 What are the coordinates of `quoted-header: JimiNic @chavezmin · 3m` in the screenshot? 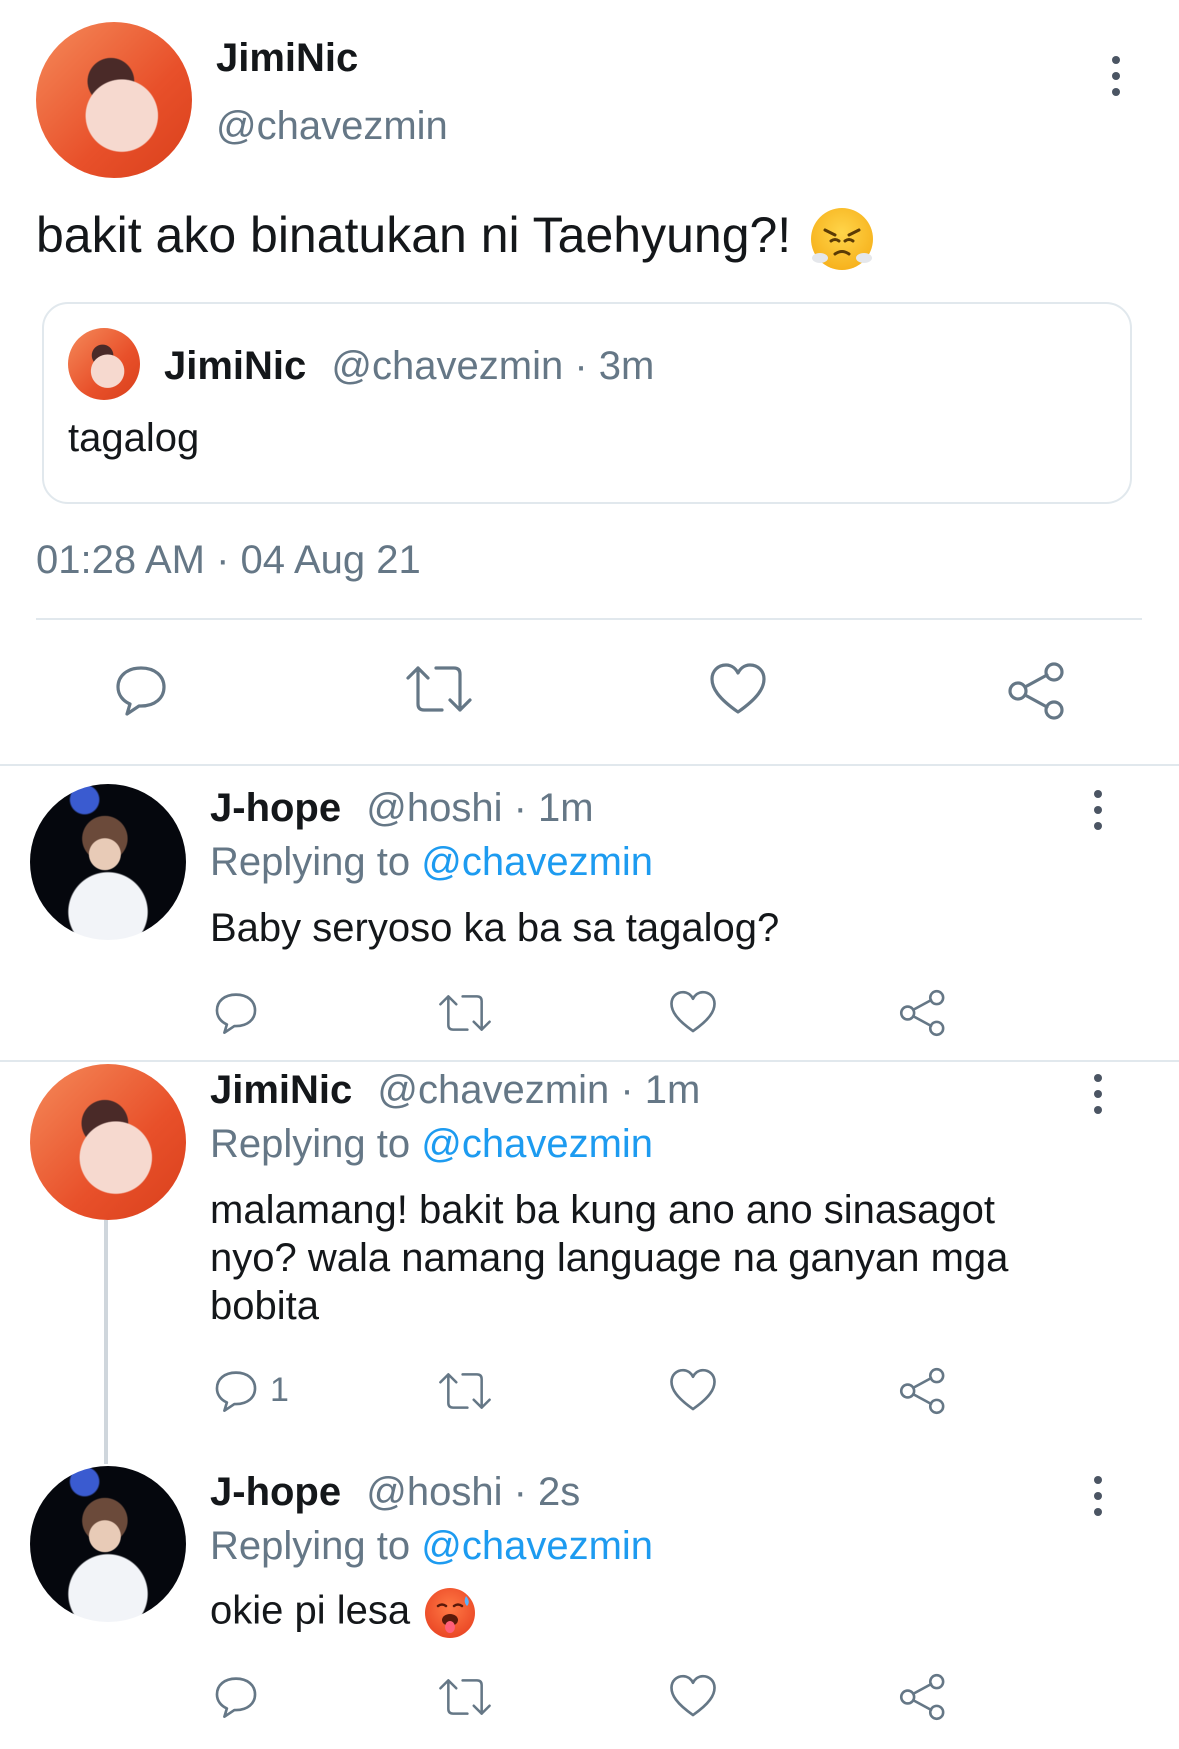 It's located at (409, 366).